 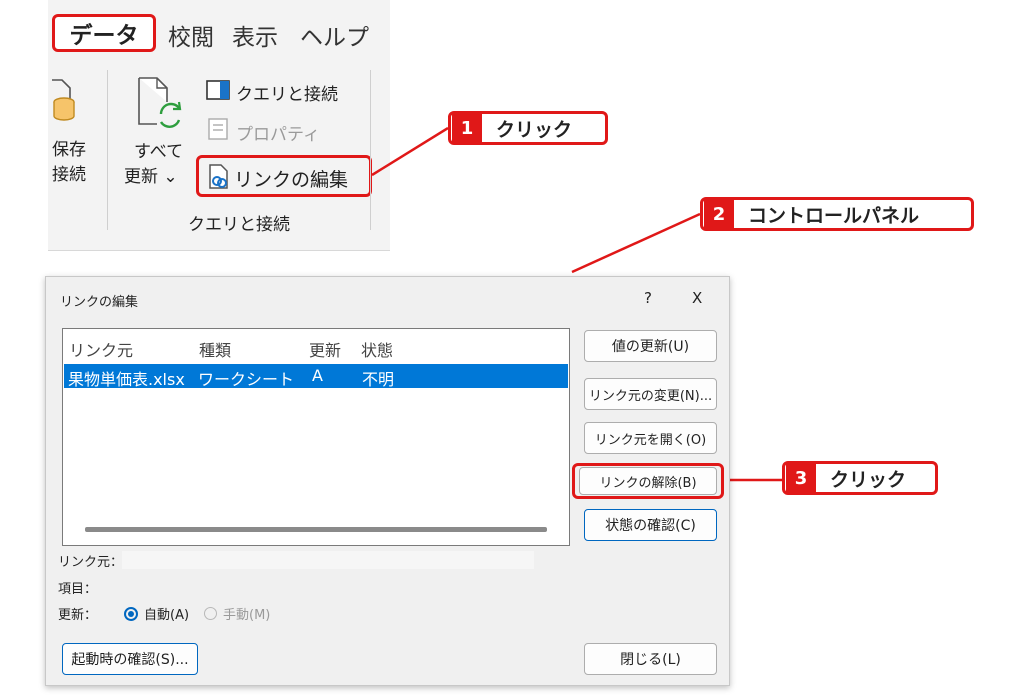 What do you see at coordinates (650, 438) in the screenshot?
I see `open-source-button: リンク元を開く(O)` at bounding box center [650, 438].